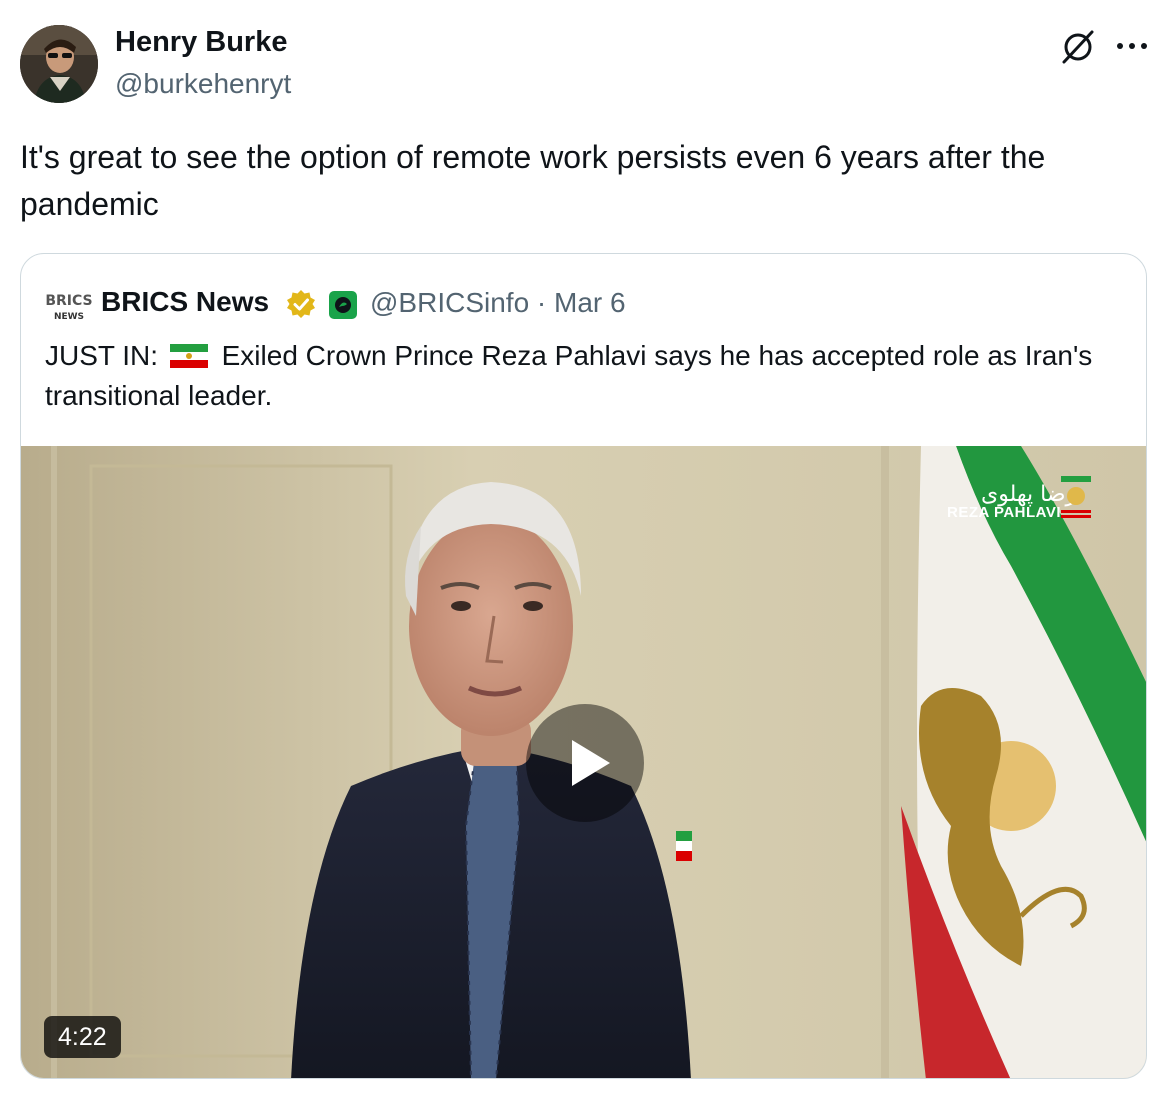  Describe the element at coordinates (69, 317) in the screenshot. I see `logo-bottom: NEWS` at that location.